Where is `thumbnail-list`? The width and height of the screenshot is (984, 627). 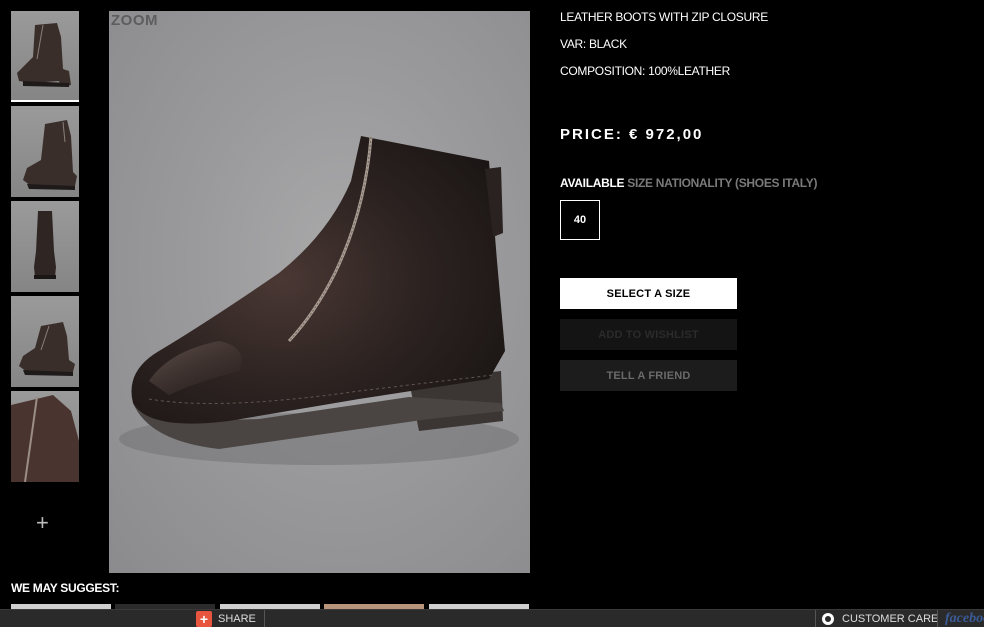 thumbnail-list is located at coordinates (45, 248).